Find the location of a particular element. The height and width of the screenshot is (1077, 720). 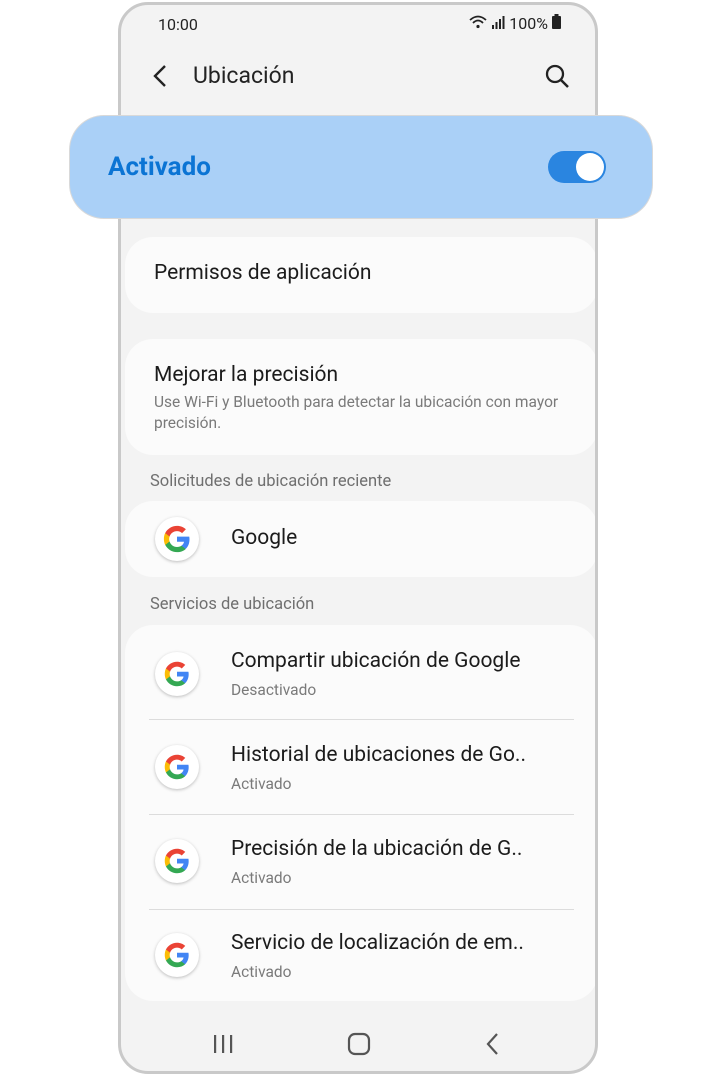

status-bar: 10:00 100% is located at coordinates (358, 25).